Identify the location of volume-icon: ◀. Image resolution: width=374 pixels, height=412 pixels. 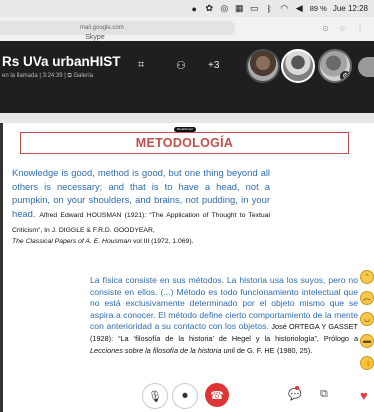
(299, 8).